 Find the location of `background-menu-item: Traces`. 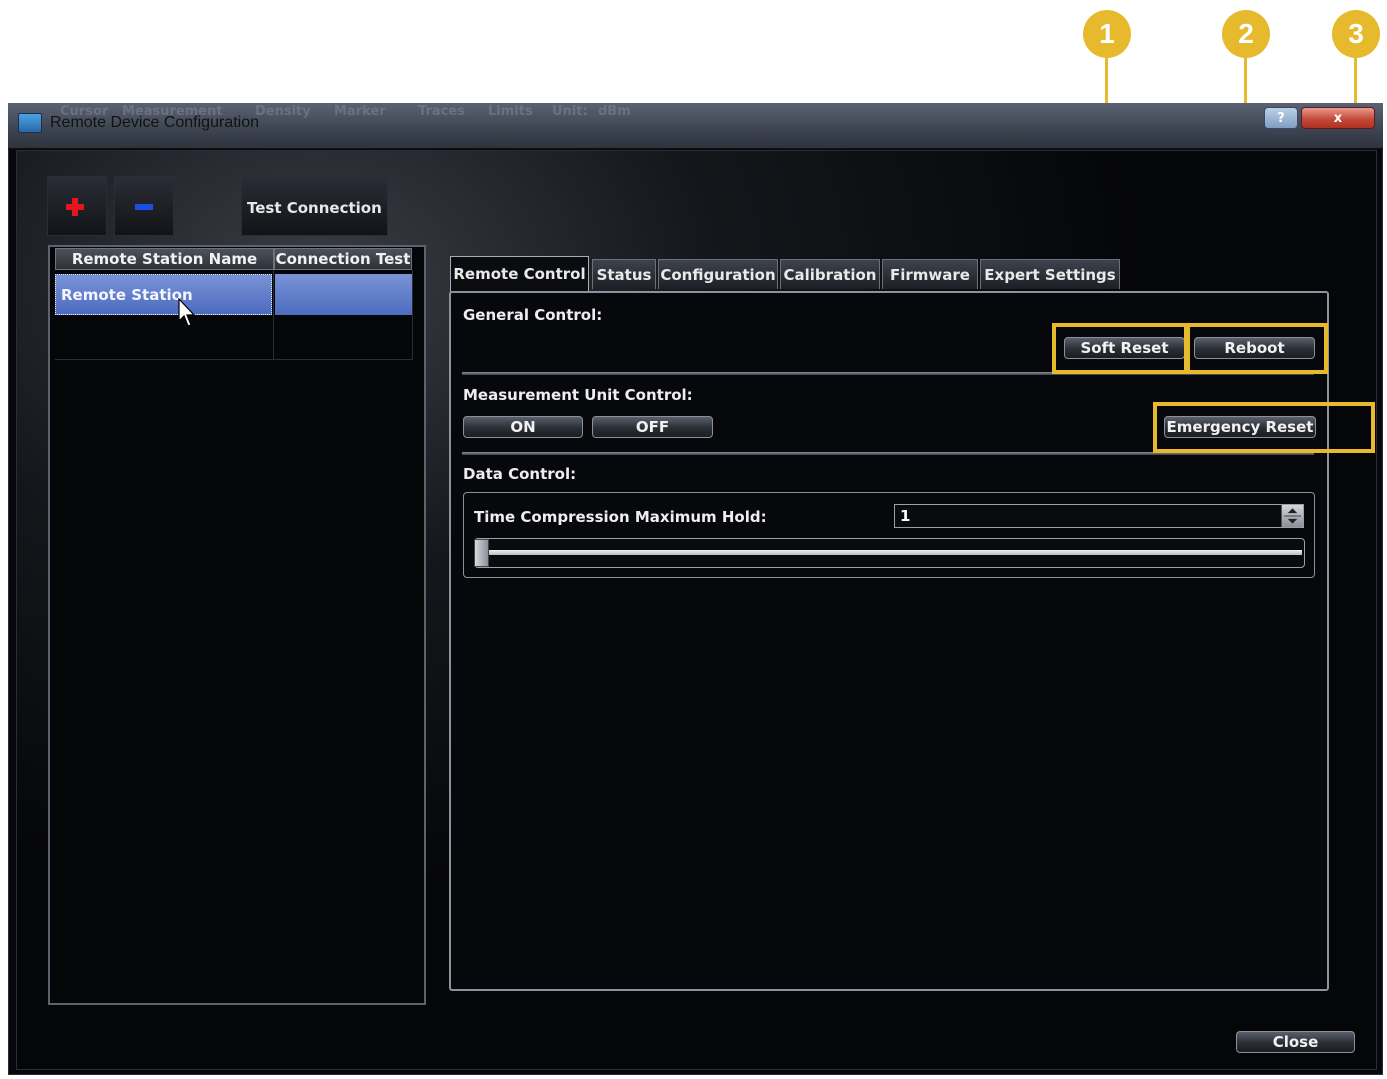

background-menu-item: Traces is located at coordinates (441, 111).